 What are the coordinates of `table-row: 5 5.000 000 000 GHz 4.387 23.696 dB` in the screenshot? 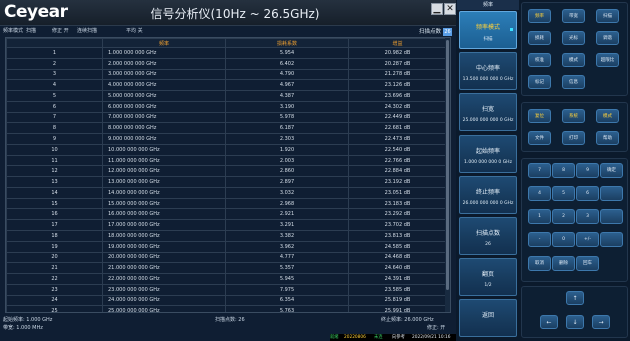 It's located at (226, 96).